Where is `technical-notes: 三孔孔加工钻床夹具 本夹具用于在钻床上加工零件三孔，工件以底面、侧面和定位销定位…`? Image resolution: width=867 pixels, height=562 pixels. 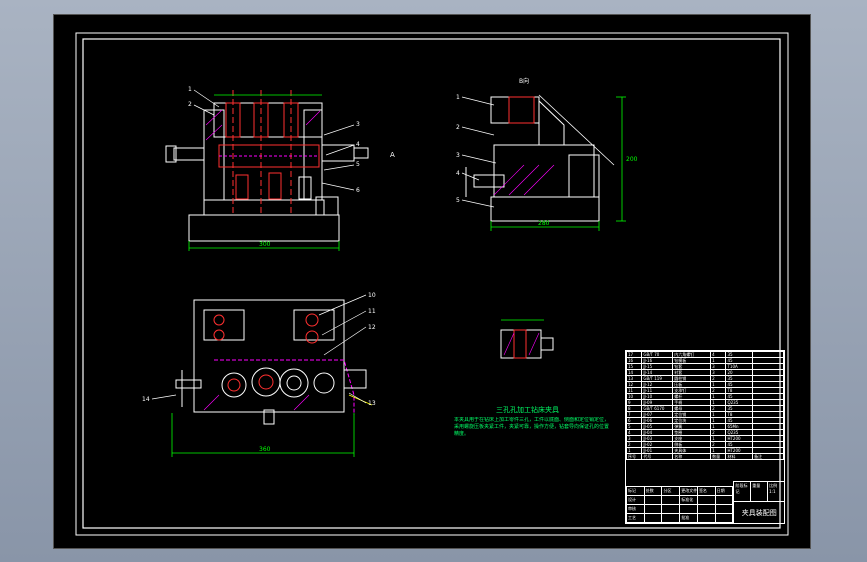
technical-notes: 三孔孔加工钻床夹具 本夹具用于在钻床上加工零件三孔，工件以底面、侧面和定位销定位… is located at coordinates (531, 421).